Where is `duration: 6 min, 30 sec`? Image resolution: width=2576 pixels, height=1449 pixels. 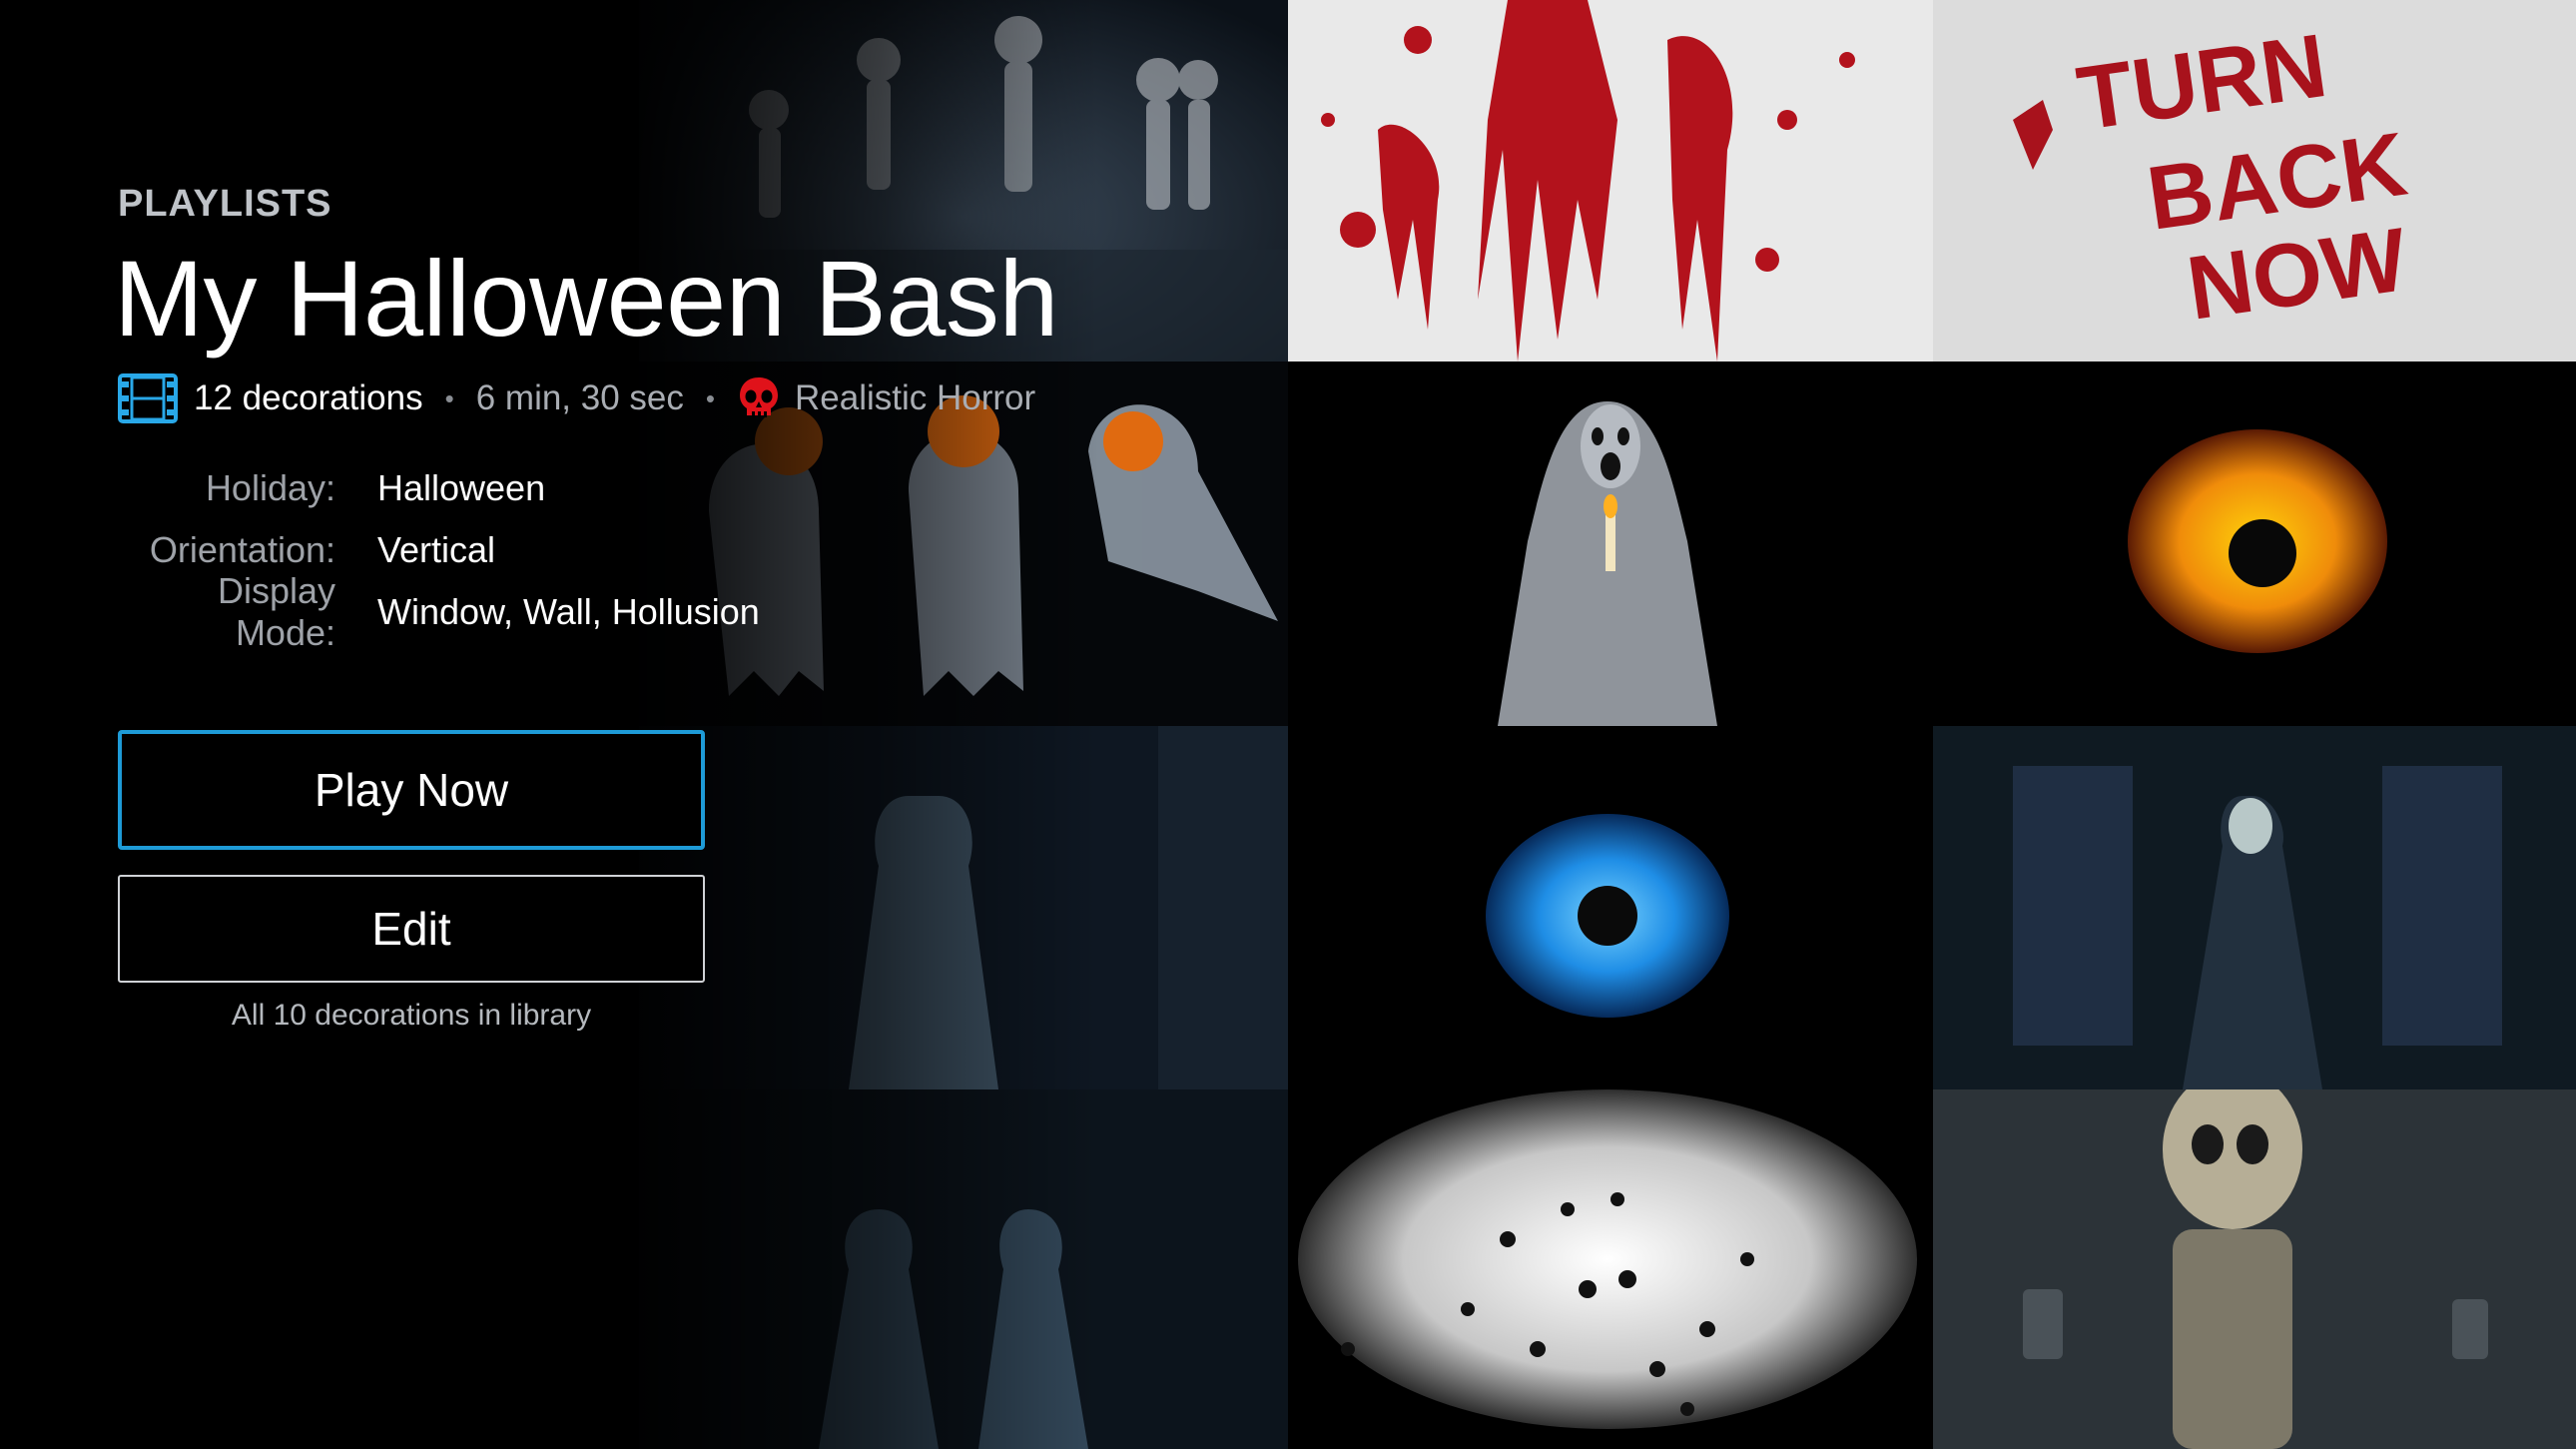 duration: 6 min, 30 sec is located at coordinates (579, 398).